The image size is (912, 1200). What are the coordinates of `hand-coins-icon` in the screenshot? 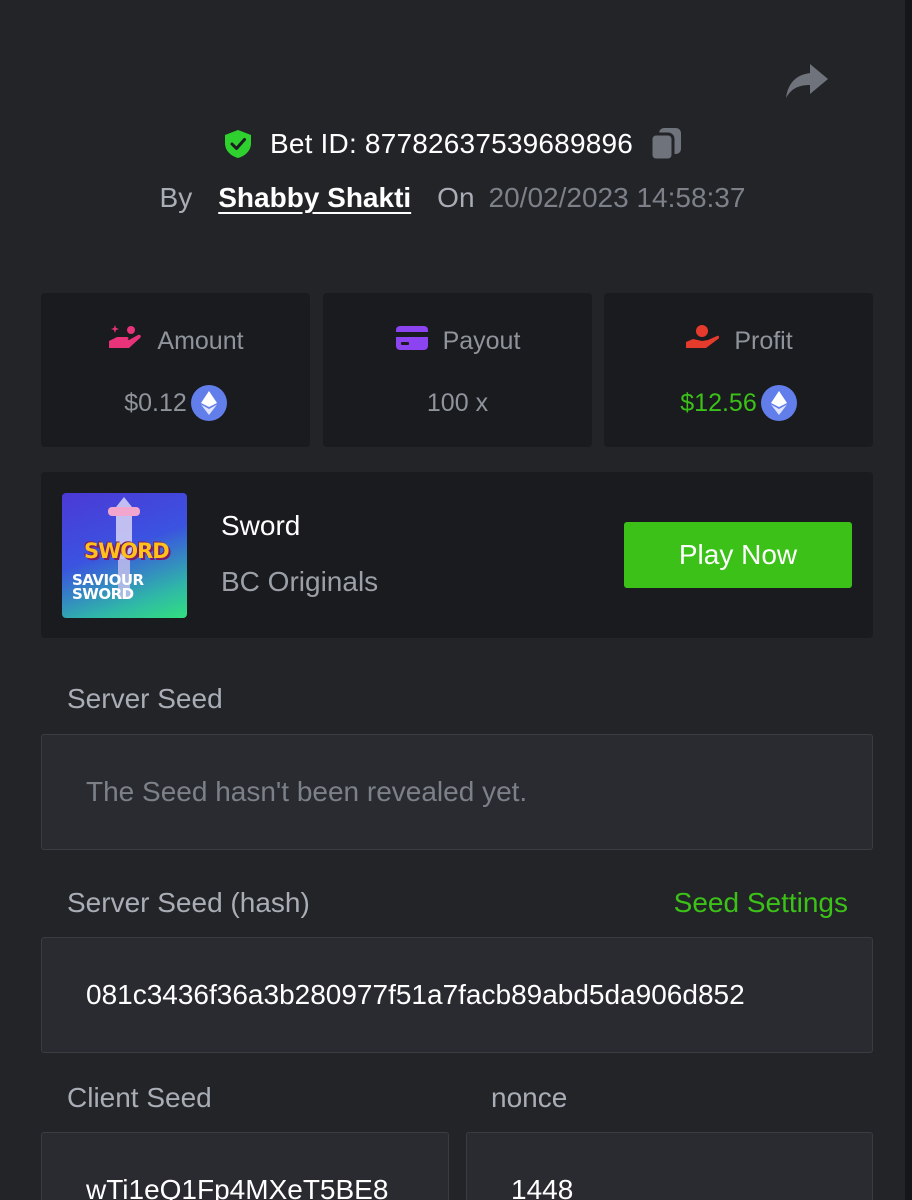 It's located at (125, 341).